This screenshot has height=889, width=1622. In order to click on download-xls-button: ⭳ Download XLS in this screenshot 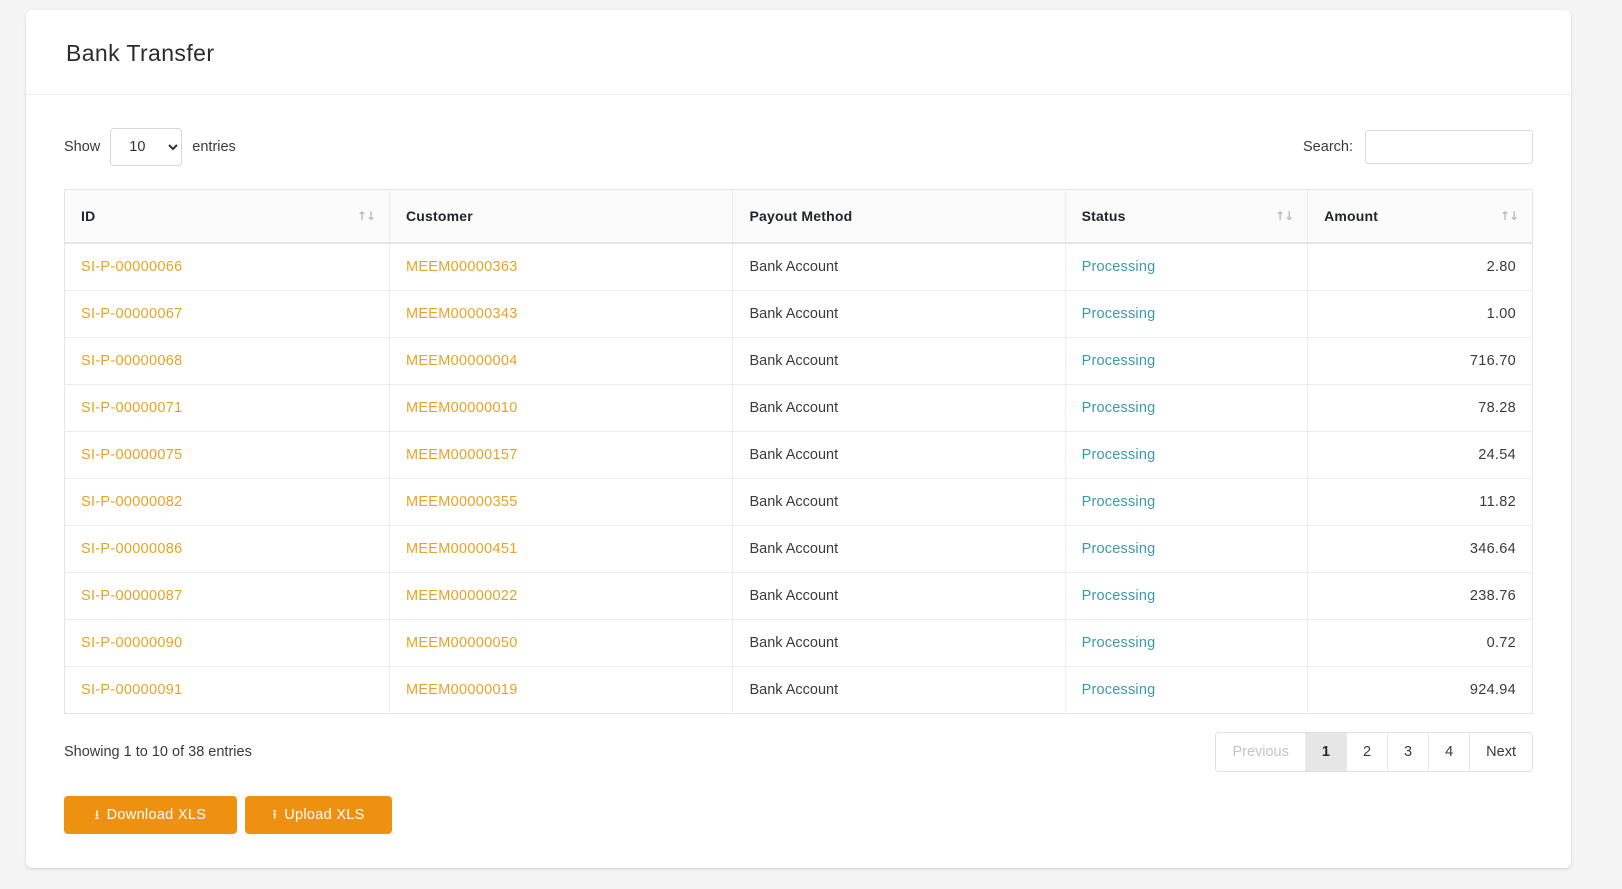, I will do `click(150, 815)`.